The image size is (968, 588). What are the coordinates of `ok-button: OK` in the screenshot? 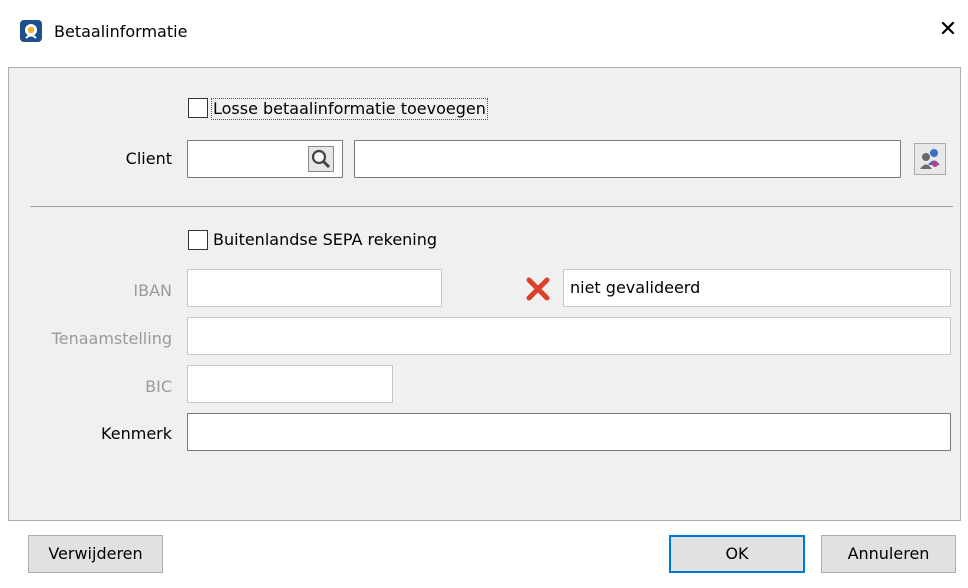 It's located at (737, 554).